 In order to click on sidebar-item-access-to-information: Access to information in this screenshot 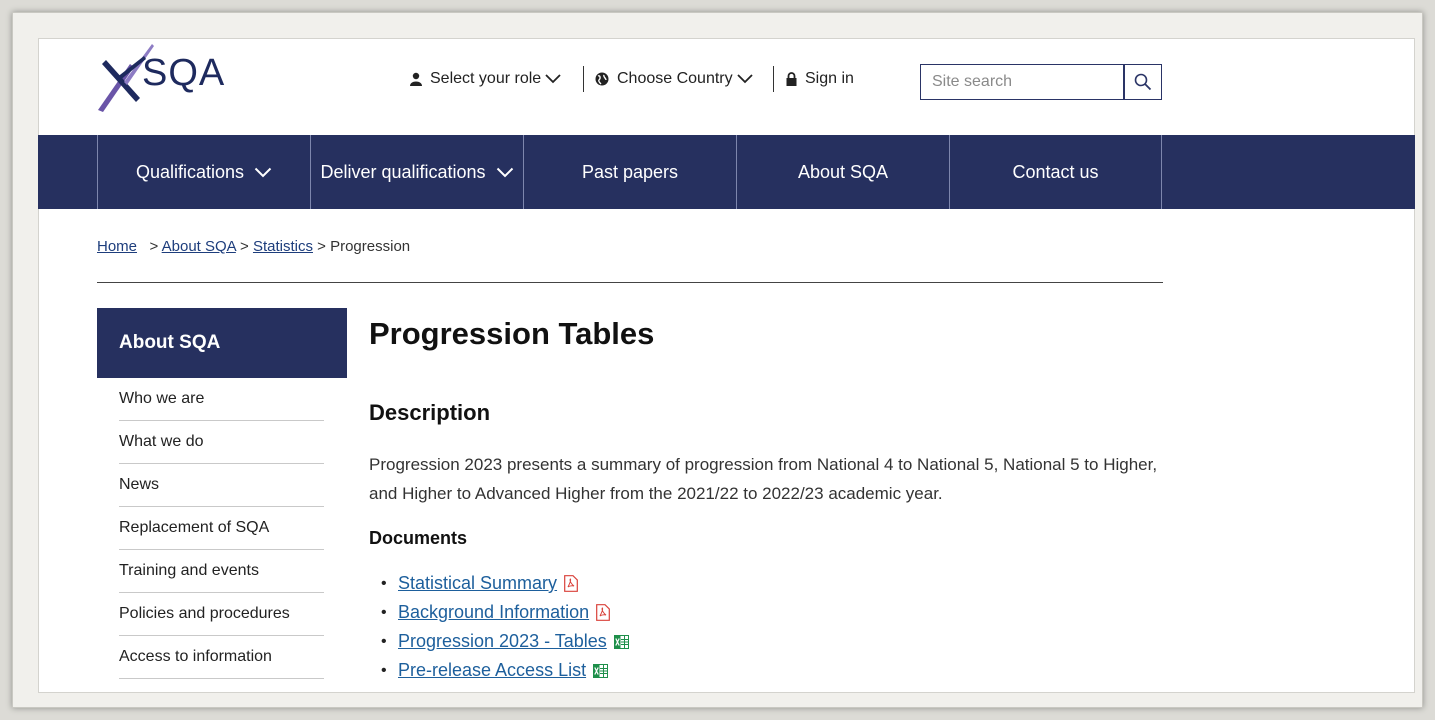, I will do `click(221, 657)`.